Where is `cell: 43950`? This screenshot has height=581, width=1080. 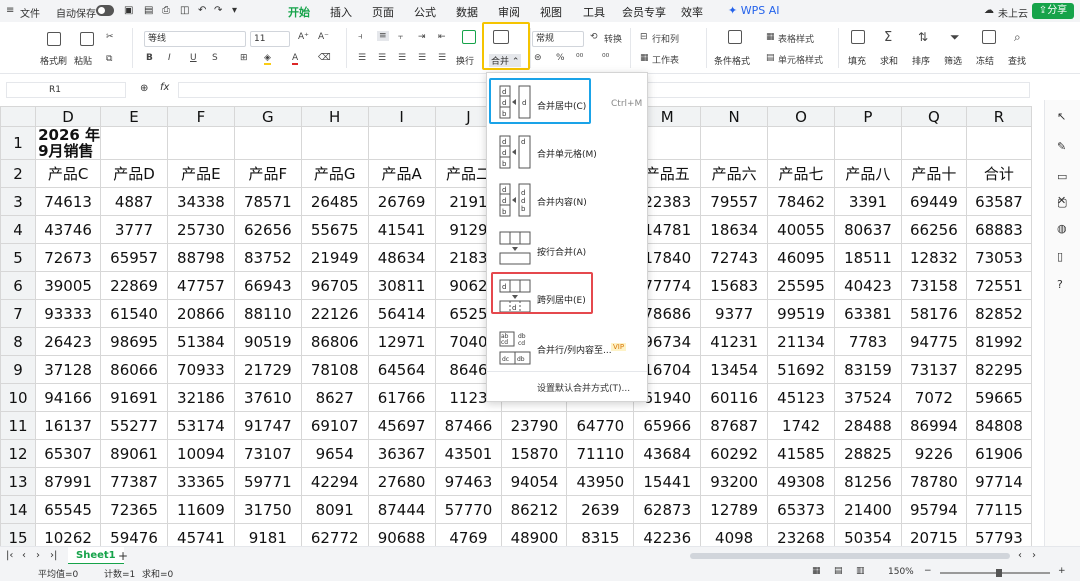
cell: 43950 is located at coordinates (600, 481).